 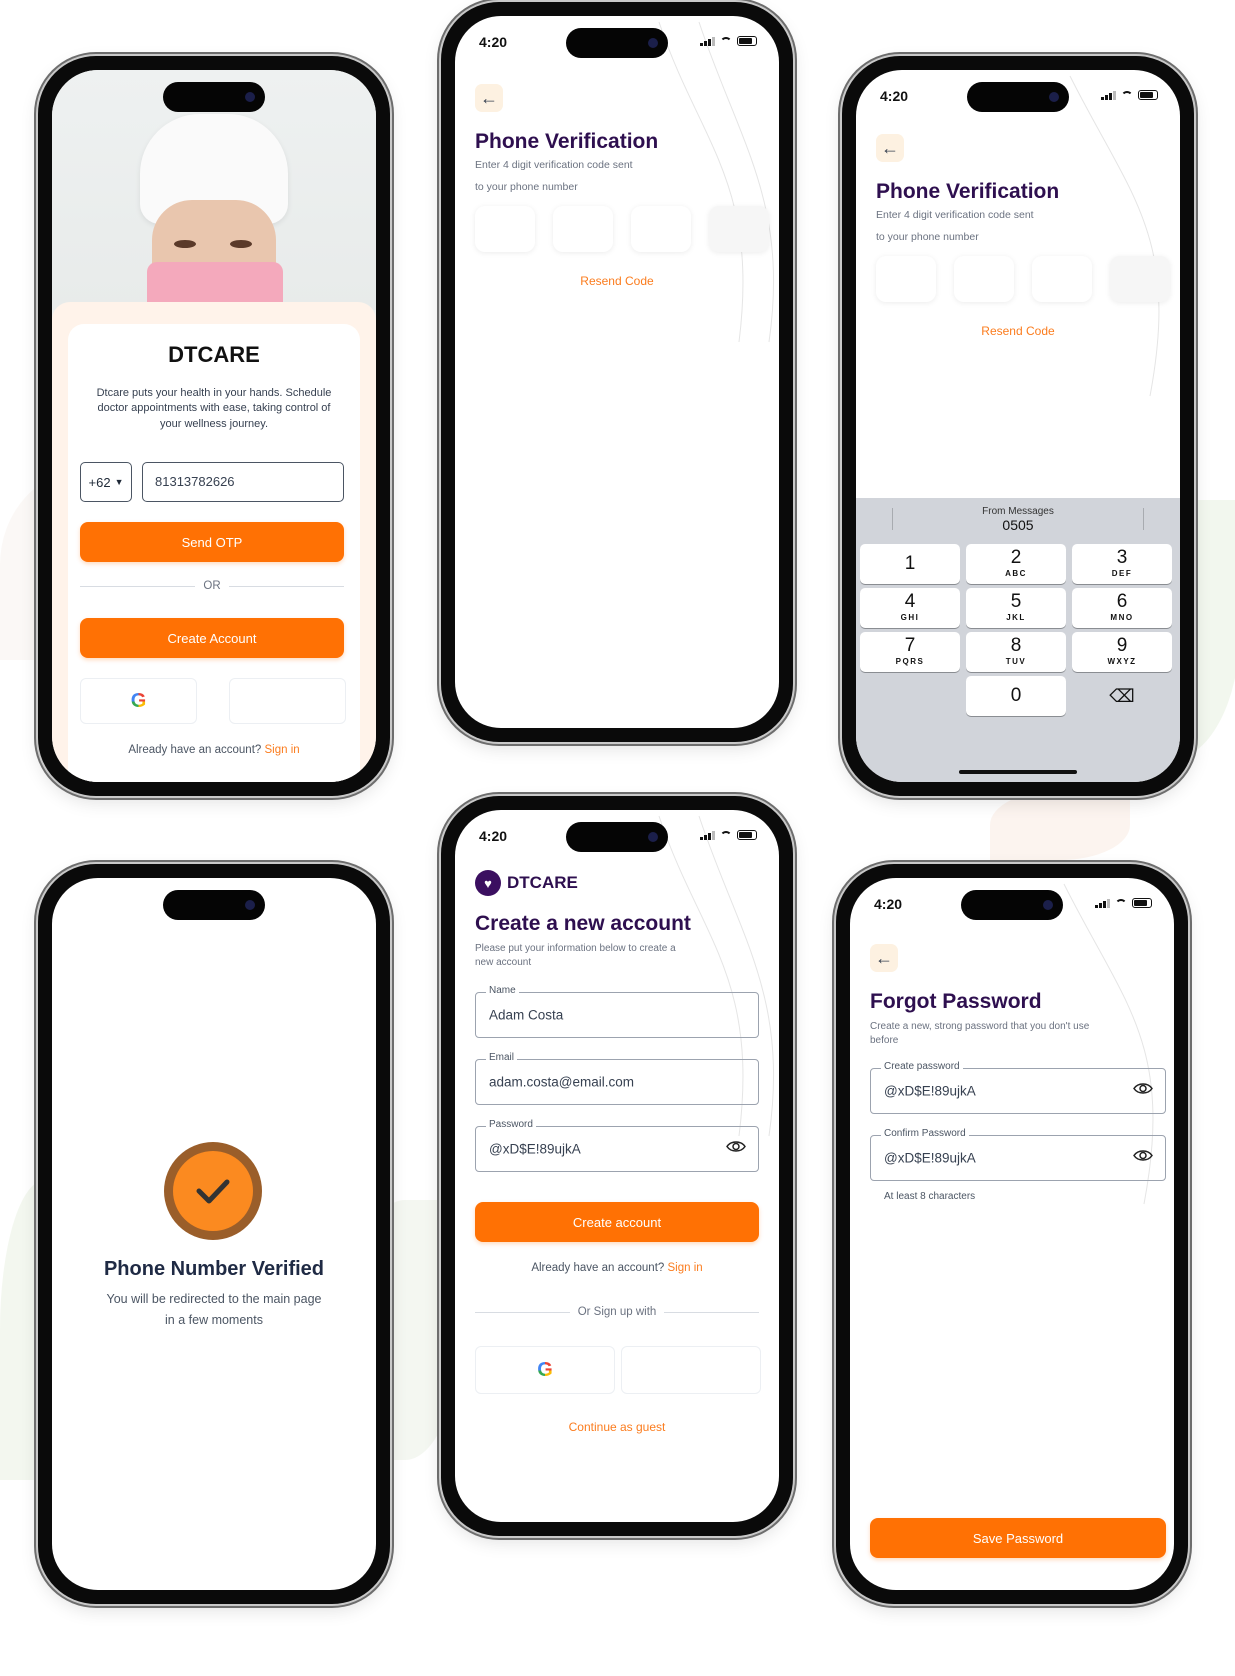 What do you see at coordinates (1018, 772) in the screenshot?
I see `home-indicator` at bounding box center [1018, 772].